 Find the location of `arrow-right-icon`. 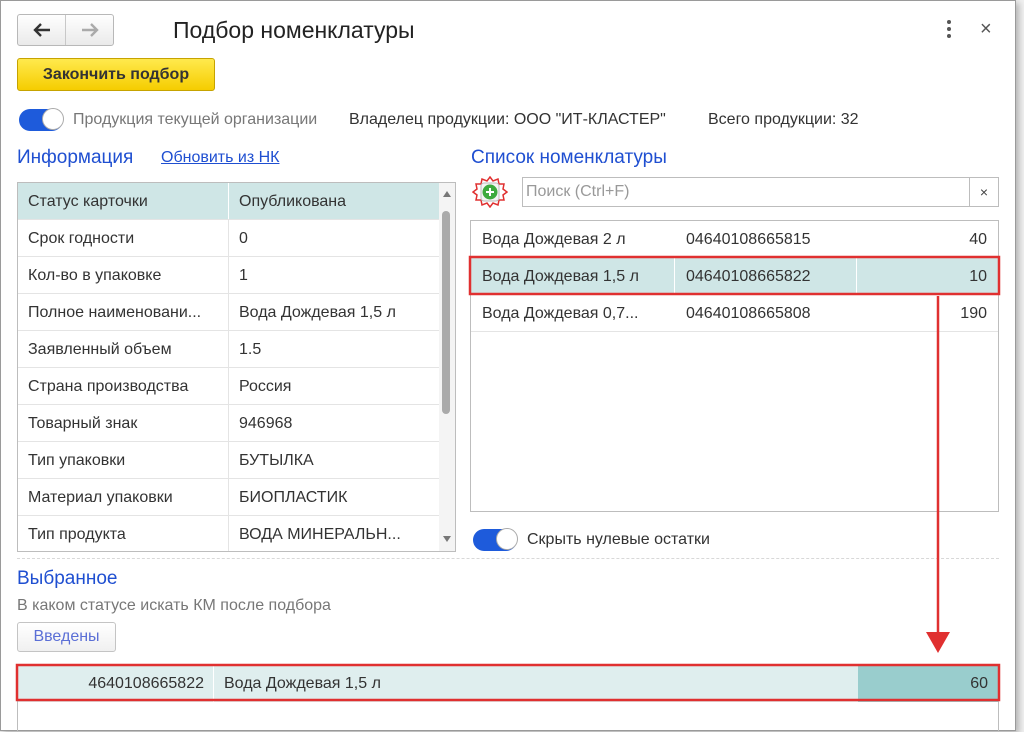

arrow-right-icon is located at coordinates (90, 30).